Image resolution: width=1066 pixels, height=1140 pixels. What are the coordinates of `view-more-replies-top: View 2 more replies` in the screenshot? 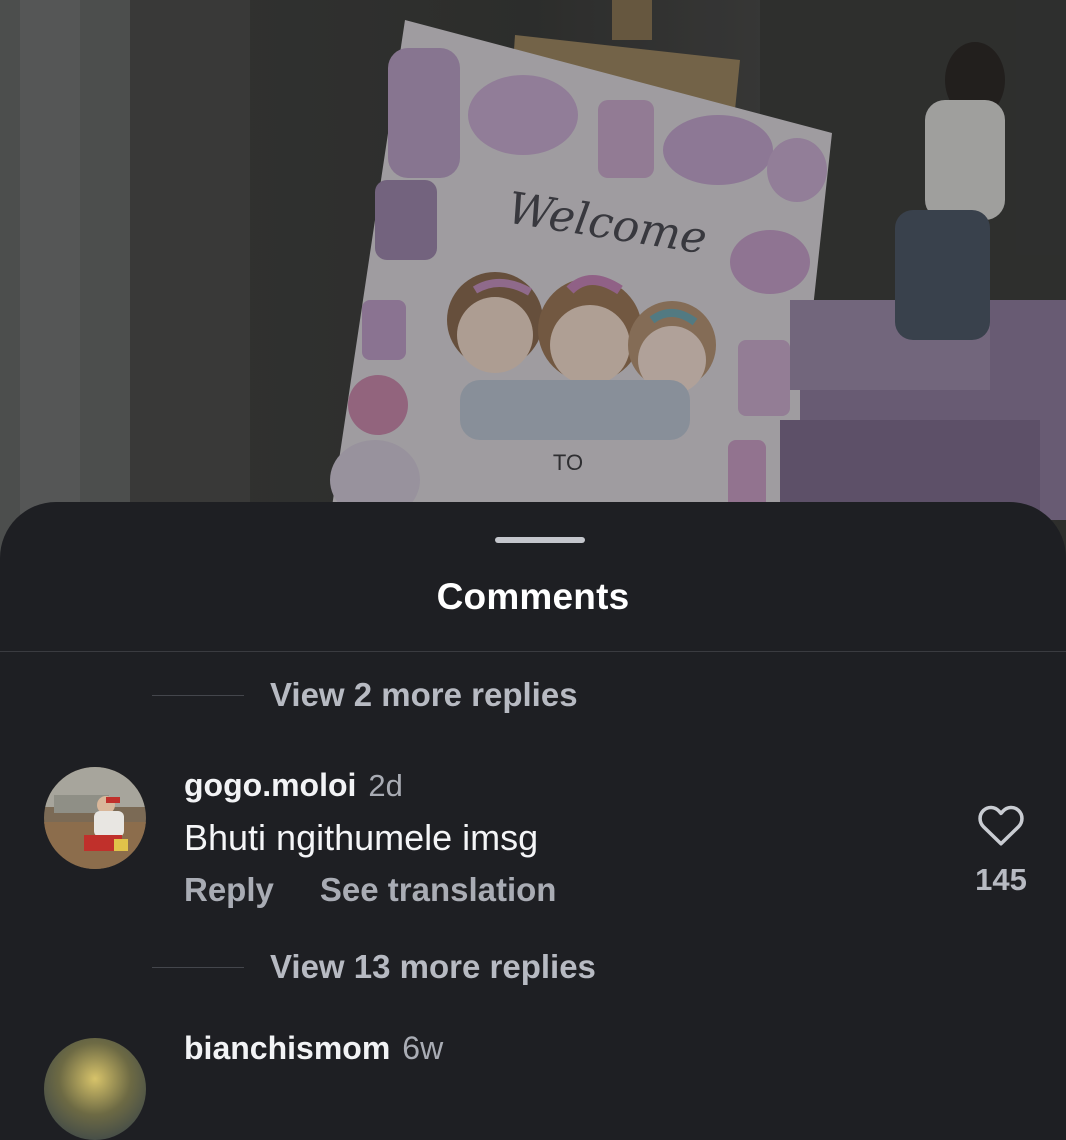 It's located at (365, 695).